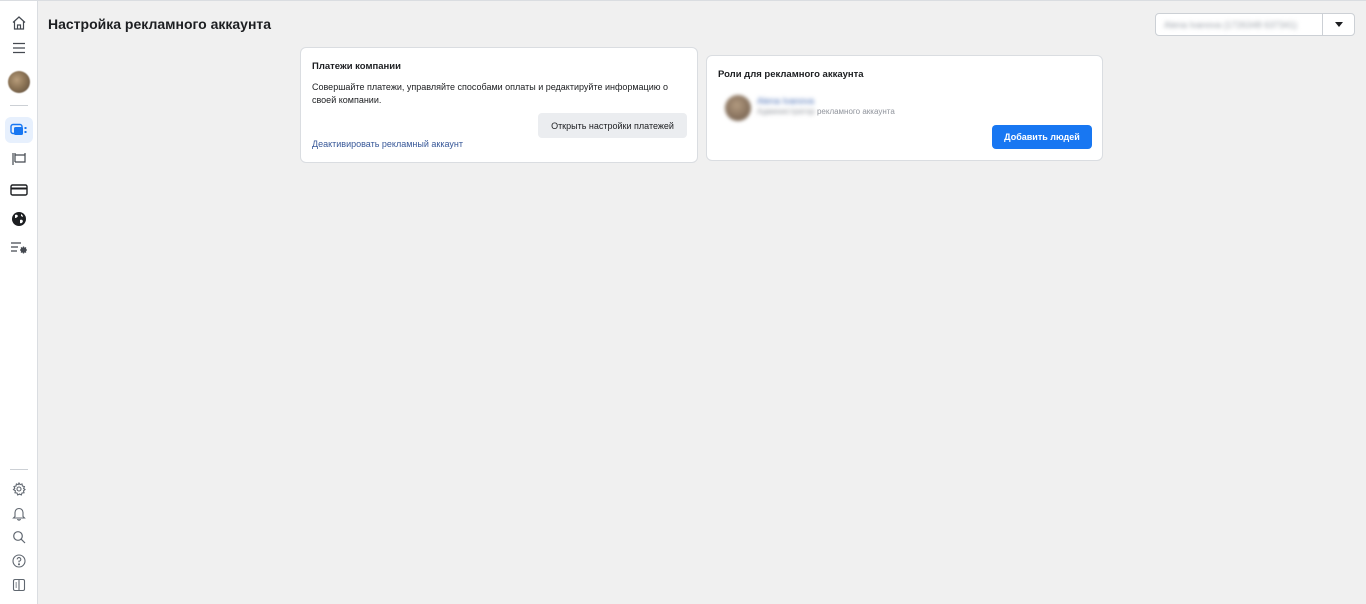 The height and width of the screenshot is (604, 1366). What do you see at coordinates (791, 74) in the screenshot?
I see `roles-card-title: Роли для рекламного аккаунта` at bounding box center [791, 74].